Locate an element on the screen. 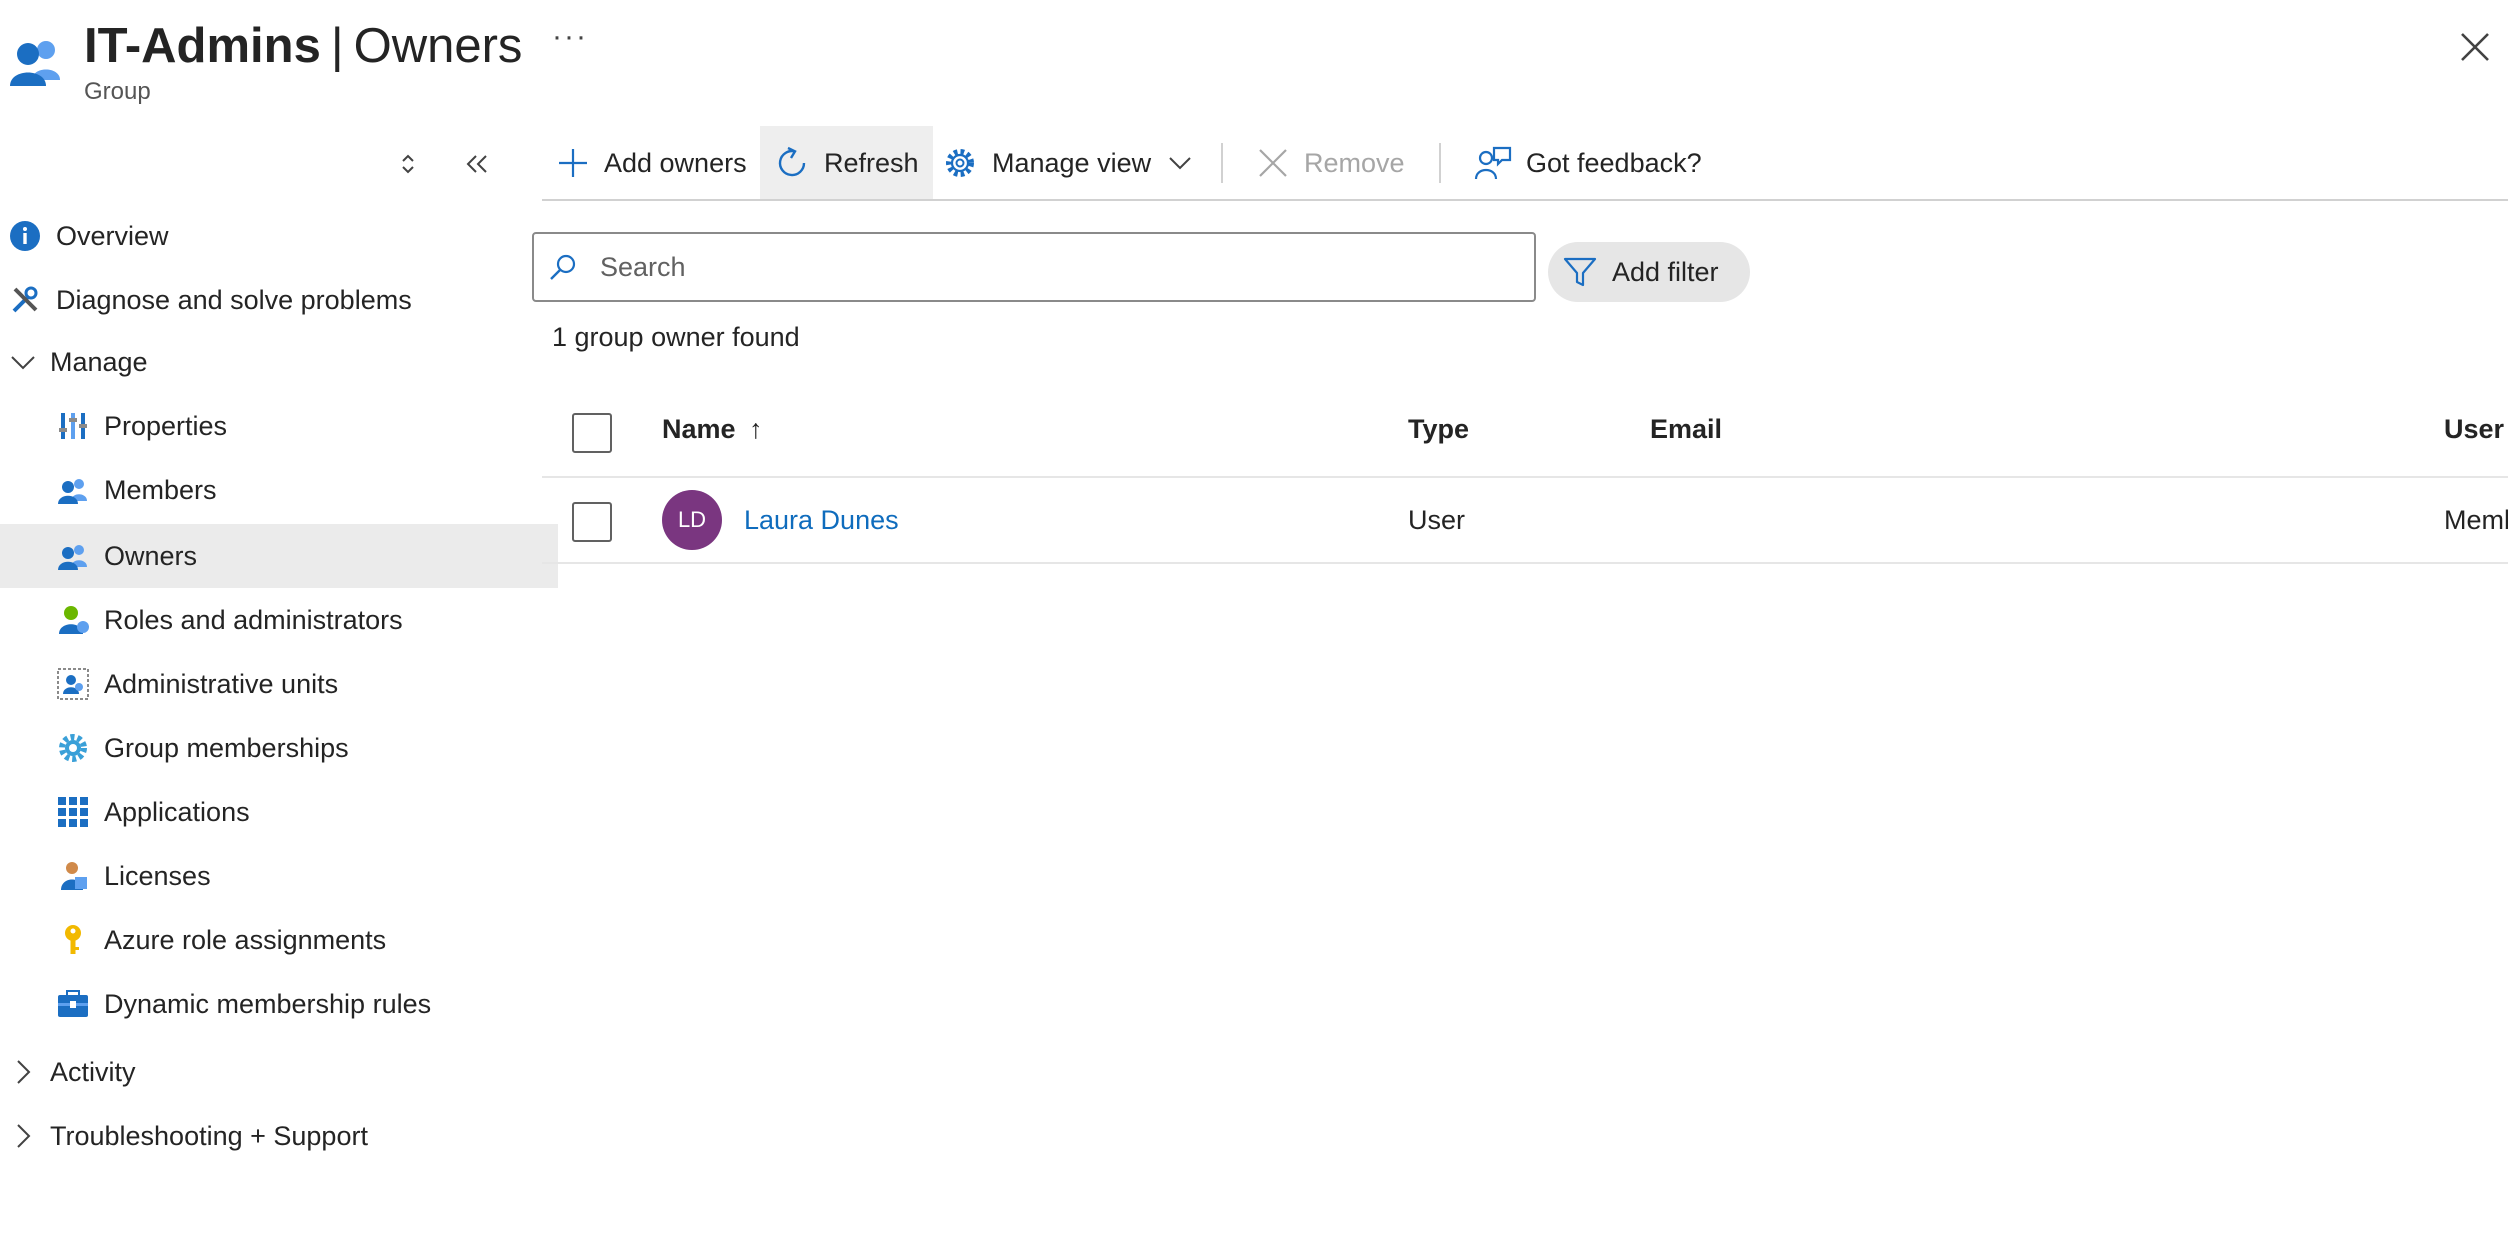 The height and width of the screenshot is (1250, 2508). sidebar-item-group-memberships: Group memberships is located at coordinates (279, 748).